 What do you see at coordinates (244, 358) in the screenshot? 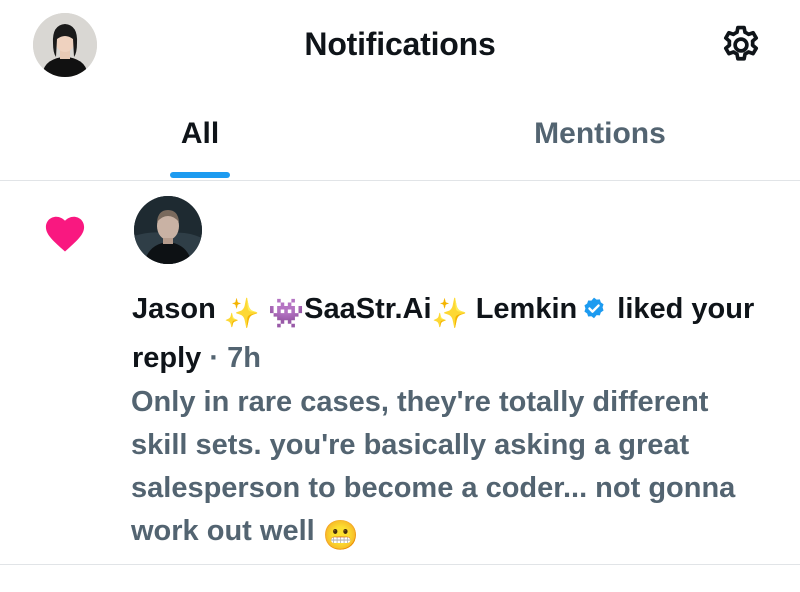
I see `notification-time: 7h` at bounding box center [244, 358].